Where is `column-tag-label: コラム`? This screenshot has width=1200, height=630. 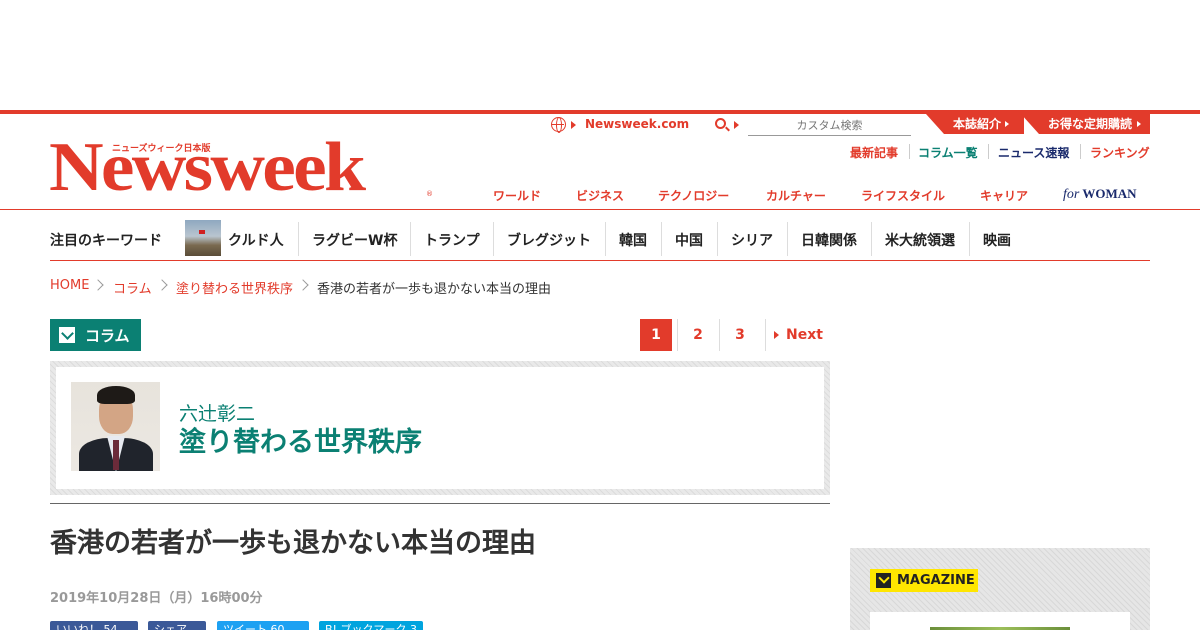 column-tag-label: コラム is located at coordinates (107, 336).